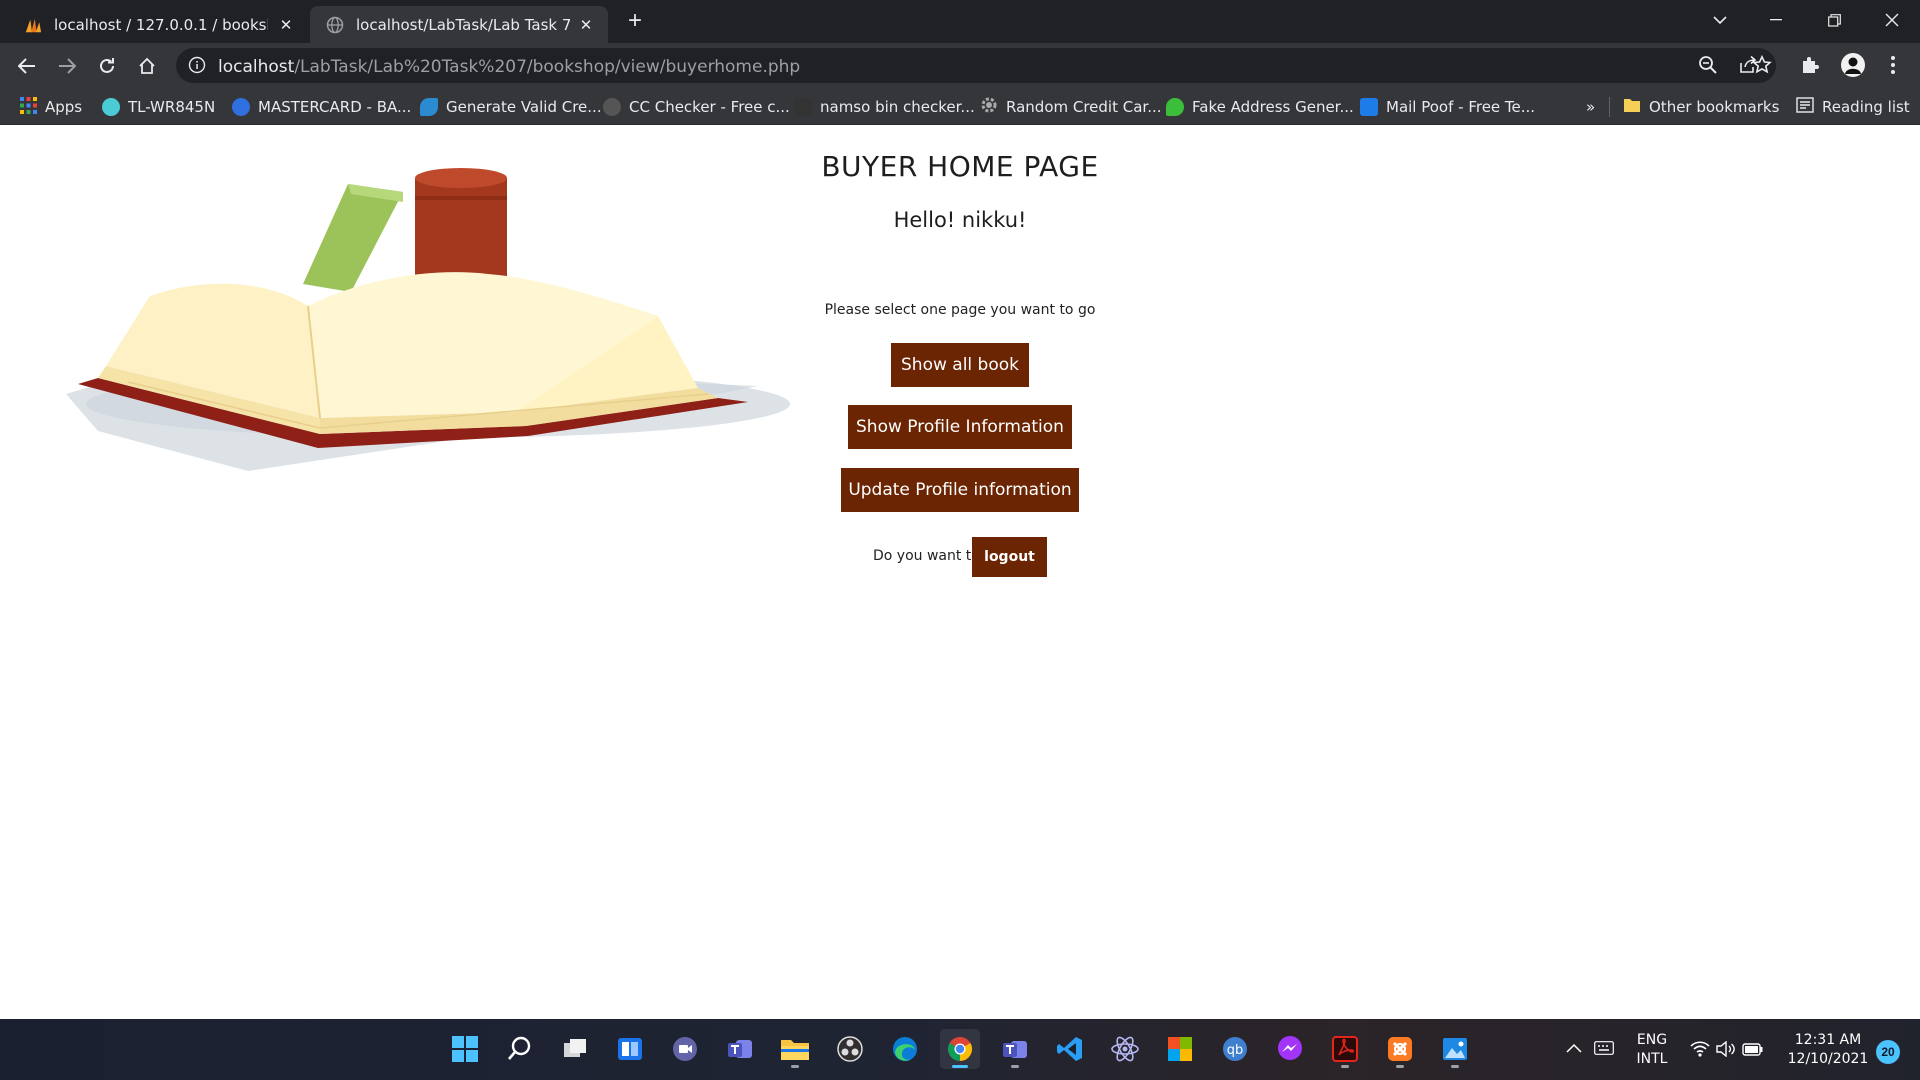 The width and height of the screenshot is (1920, 1080). I want to click on start-icon, so click(465, 1049).